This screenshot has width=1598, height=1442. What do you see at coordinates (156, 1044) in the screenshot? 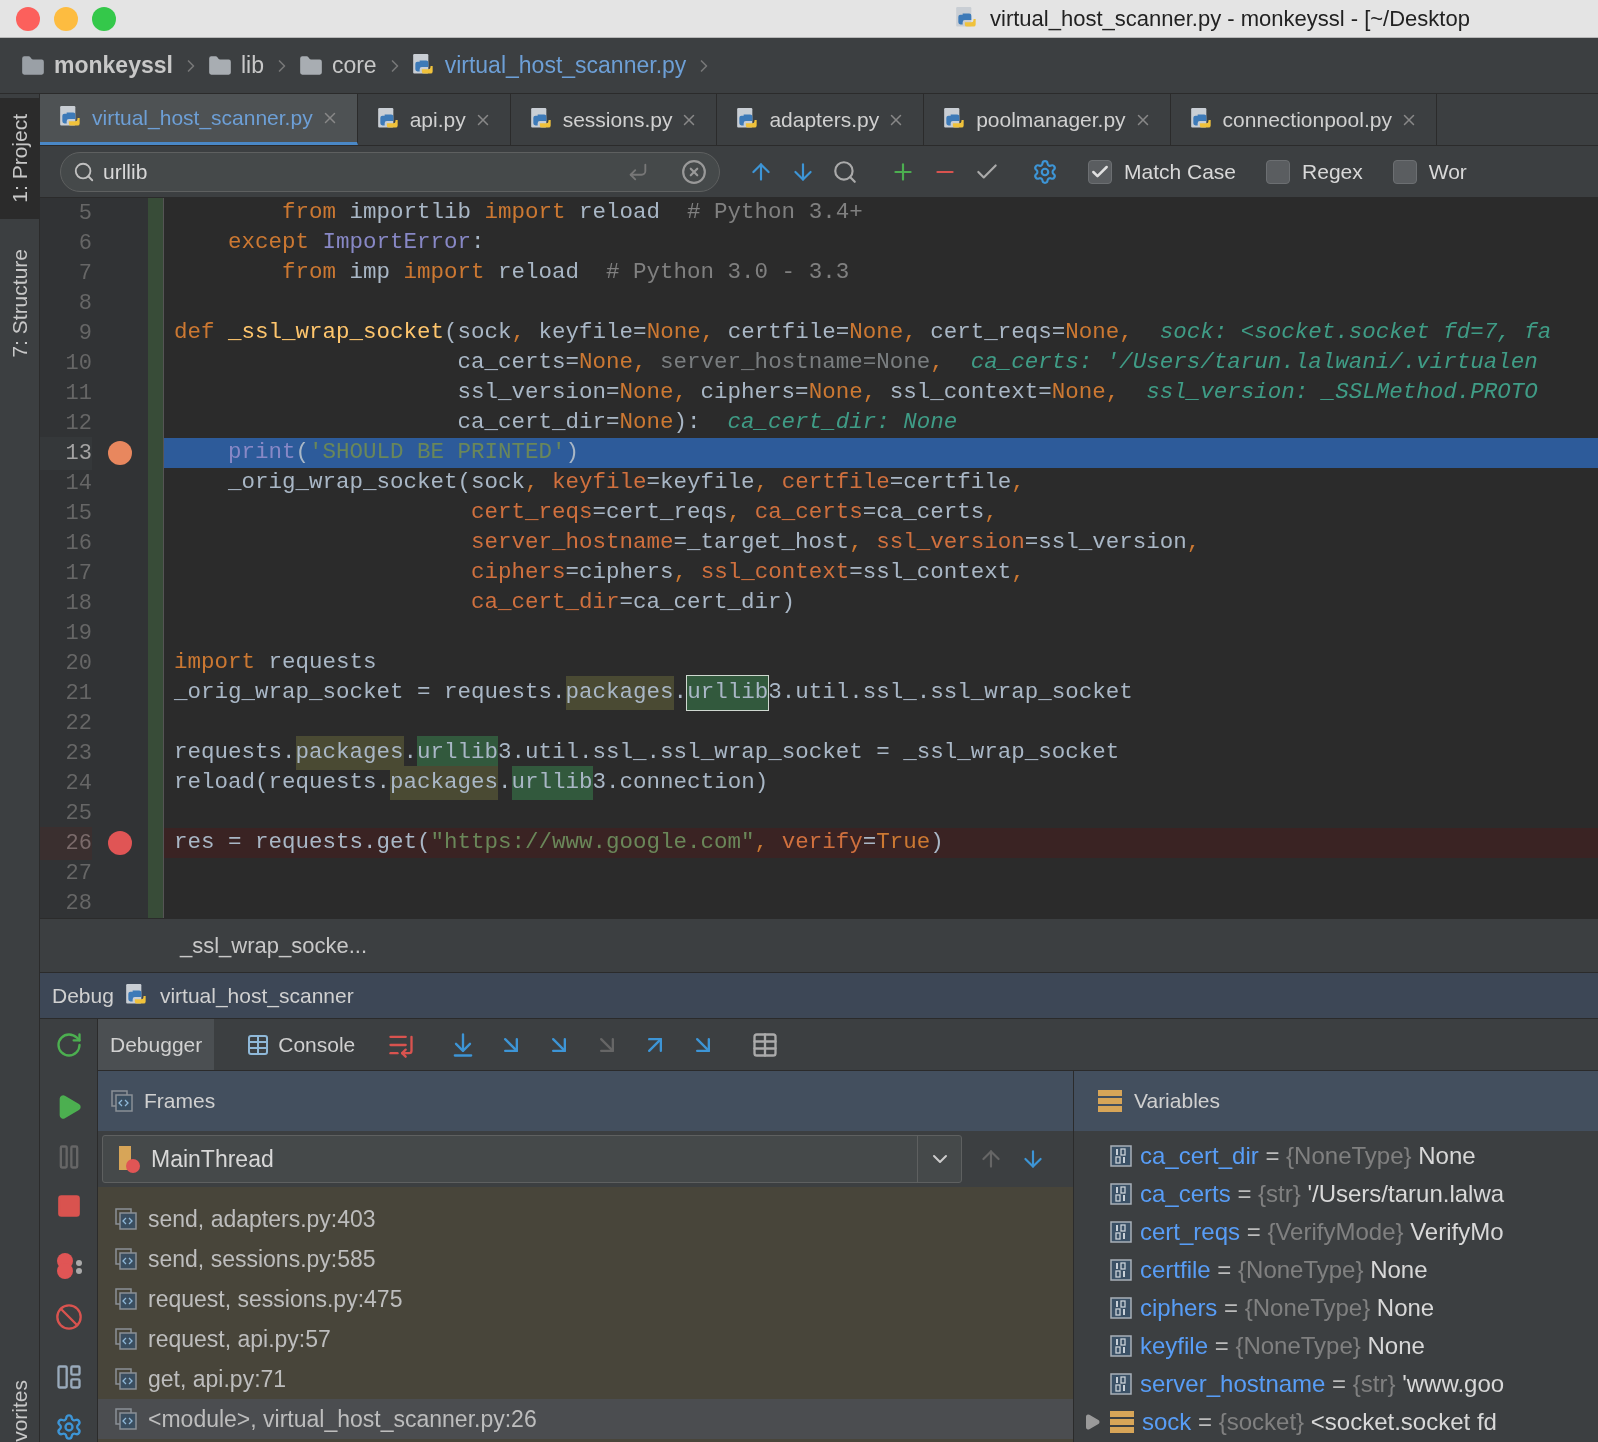
I see `debug-tab: Debugger` at bounding box center [156, 1044].